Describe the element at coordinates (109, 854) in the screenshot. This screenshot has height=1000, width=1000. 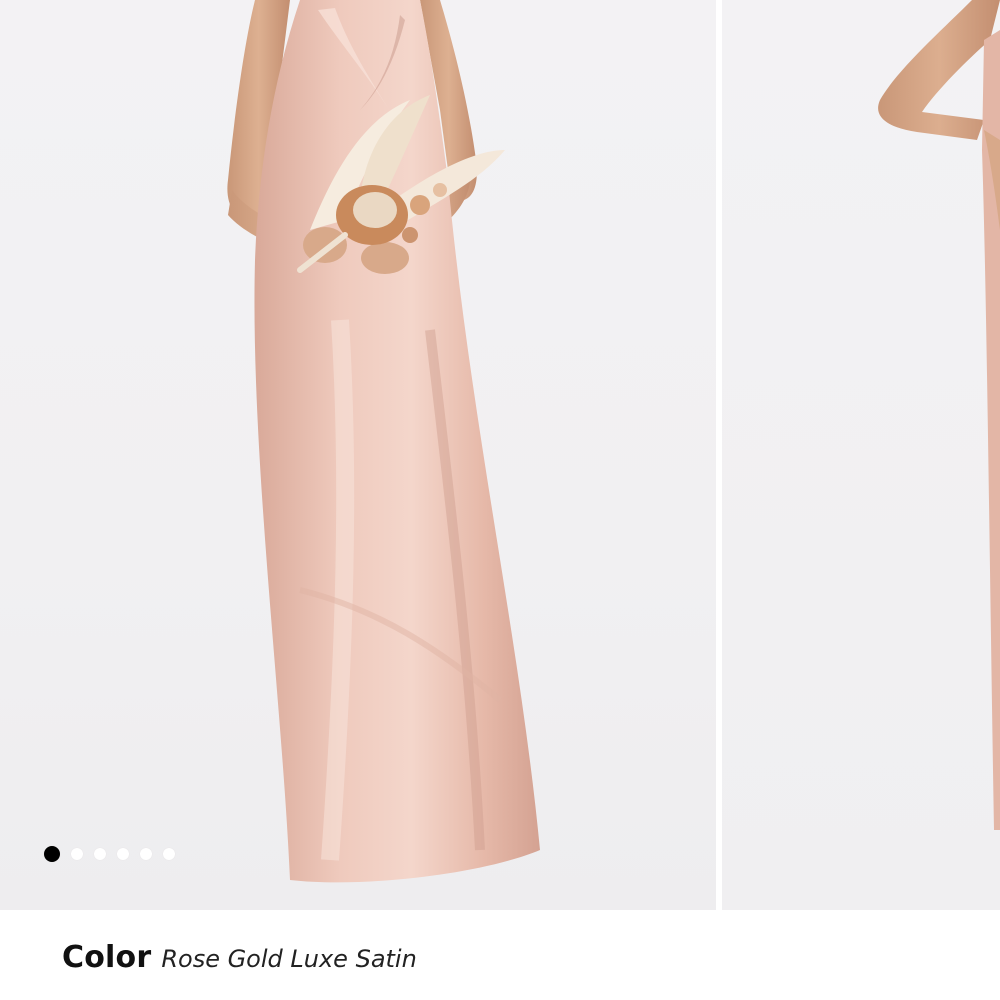
I see `gallery-pagination` at that location.